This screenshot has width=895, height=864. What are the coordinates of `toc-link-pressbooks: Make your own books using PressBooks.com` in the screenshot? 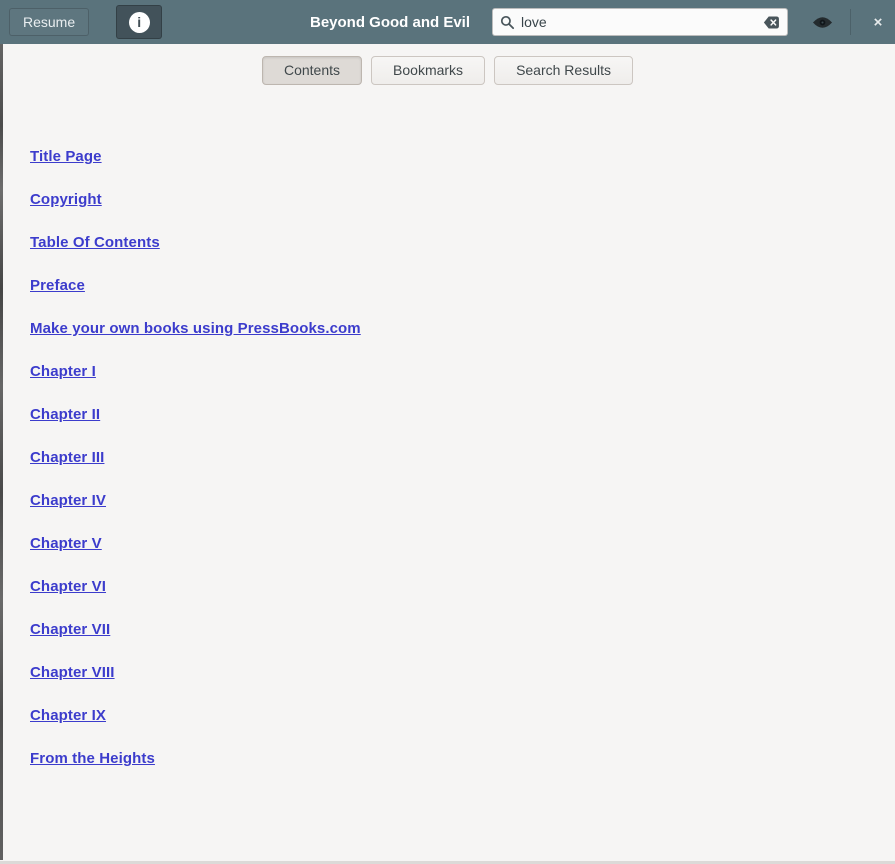 It's located at (195, 329).